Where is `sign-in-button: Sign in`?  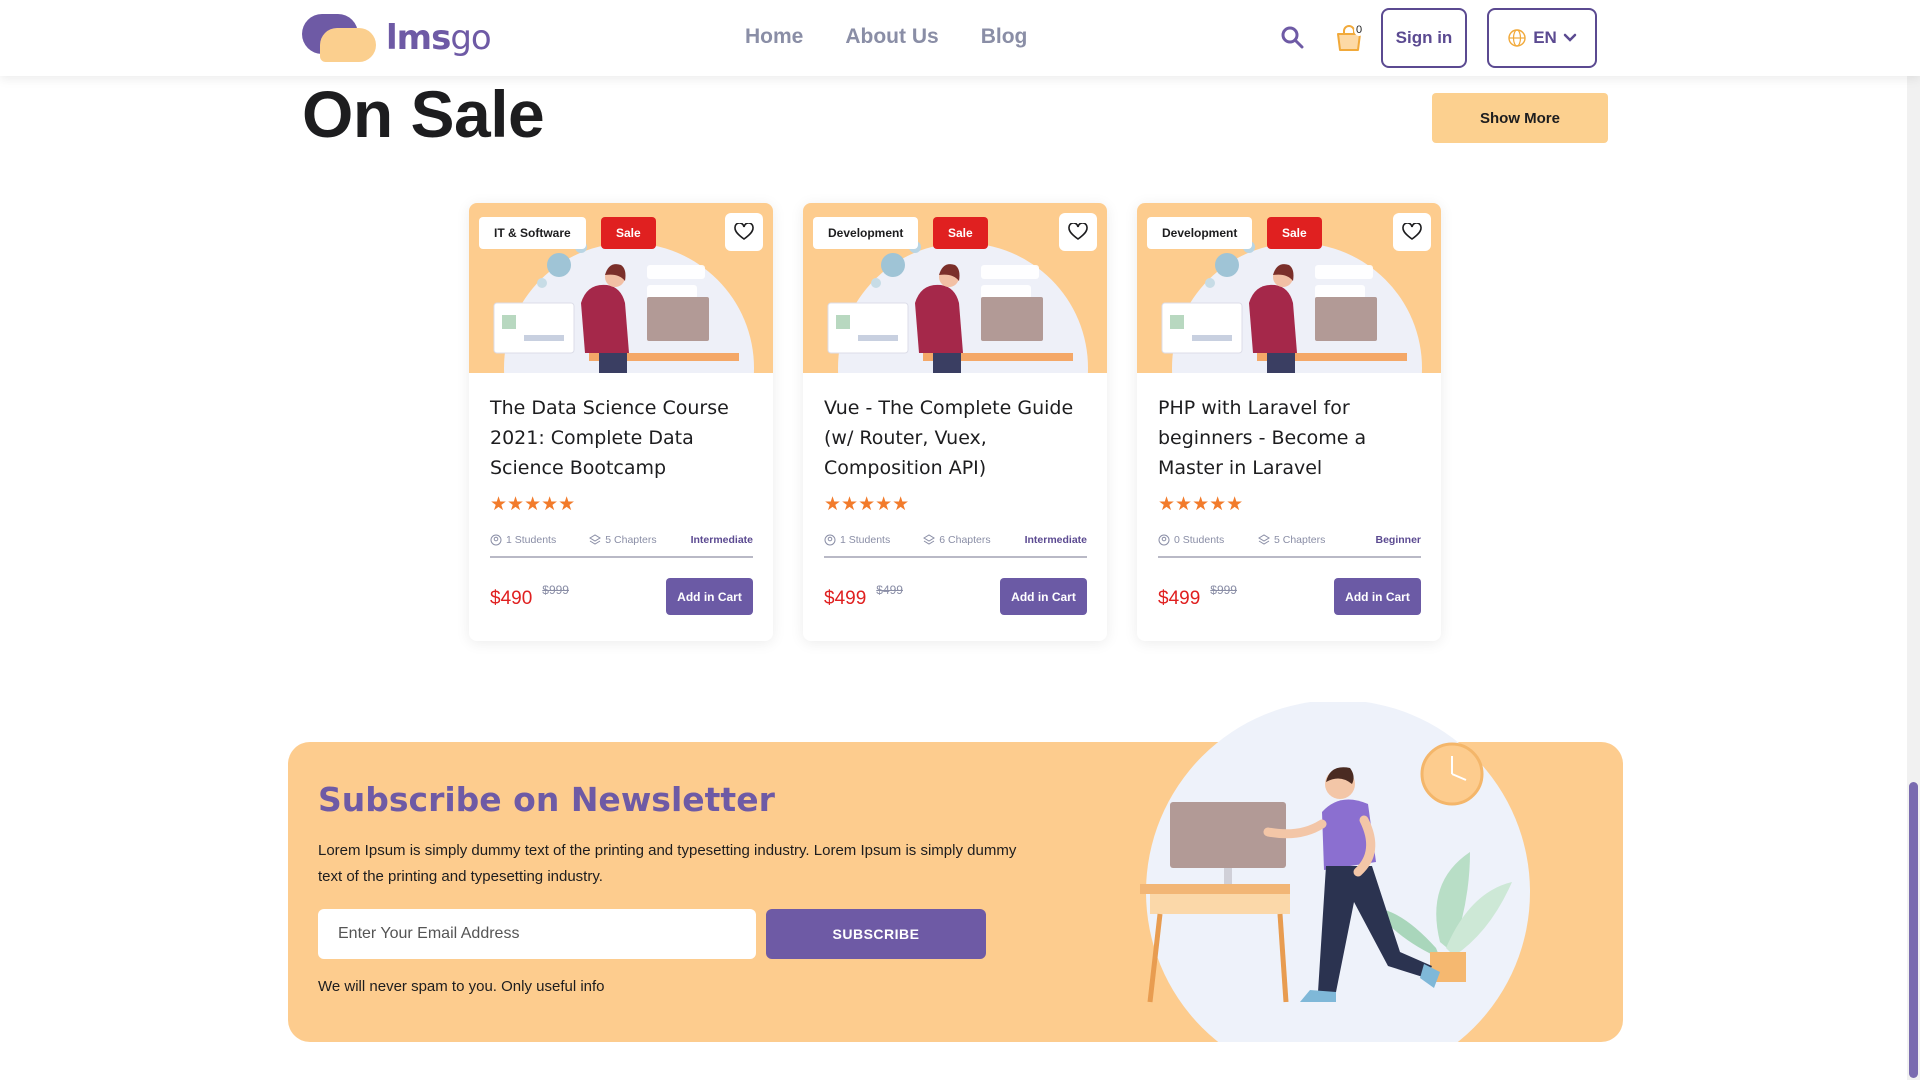 sign-in-button: Sign in is located at coordinates (1424, 38).